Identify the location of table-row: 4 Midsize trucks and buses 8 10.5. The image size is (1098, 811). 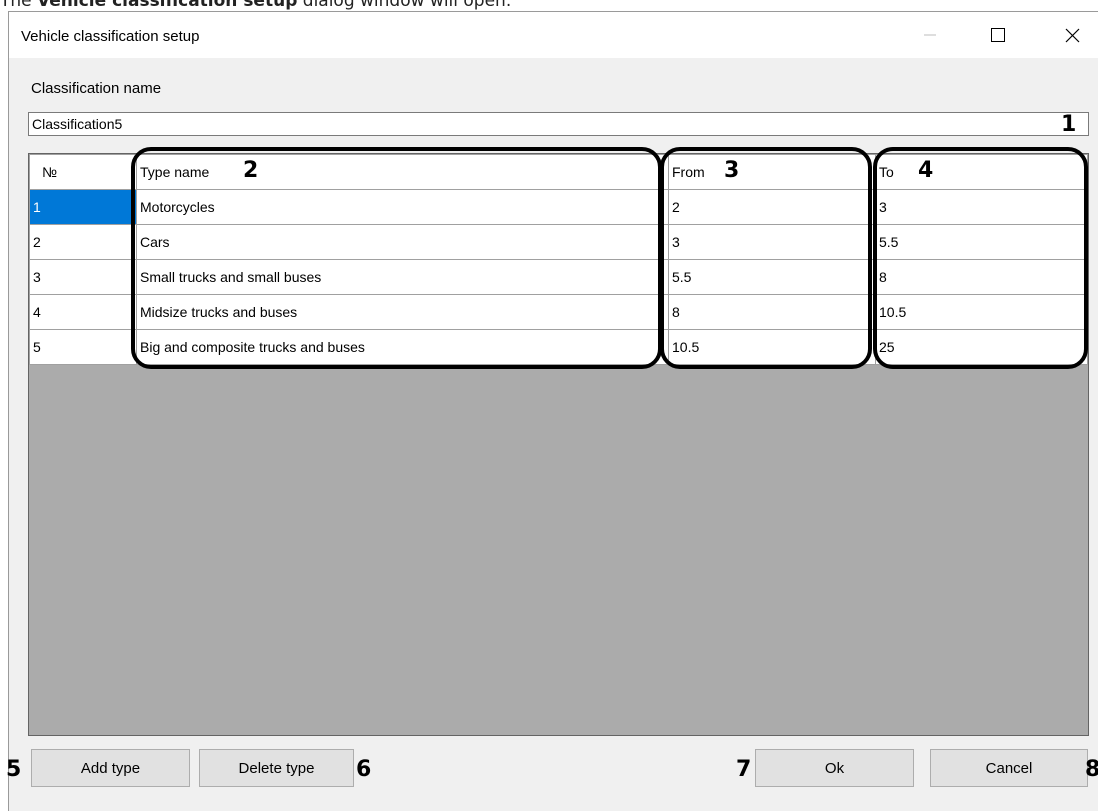
(558, 312).